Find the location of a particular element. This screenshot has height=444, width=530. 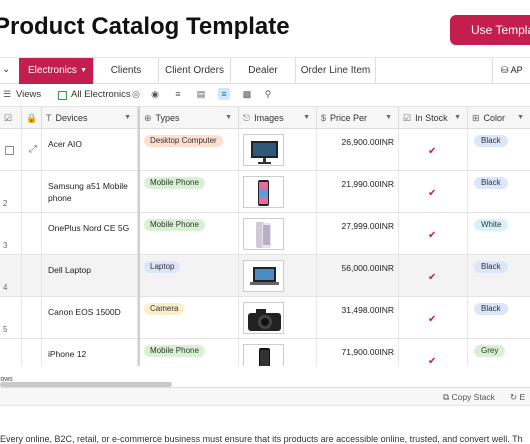

view-name: All Electronics is located at coordinates (101, 94).